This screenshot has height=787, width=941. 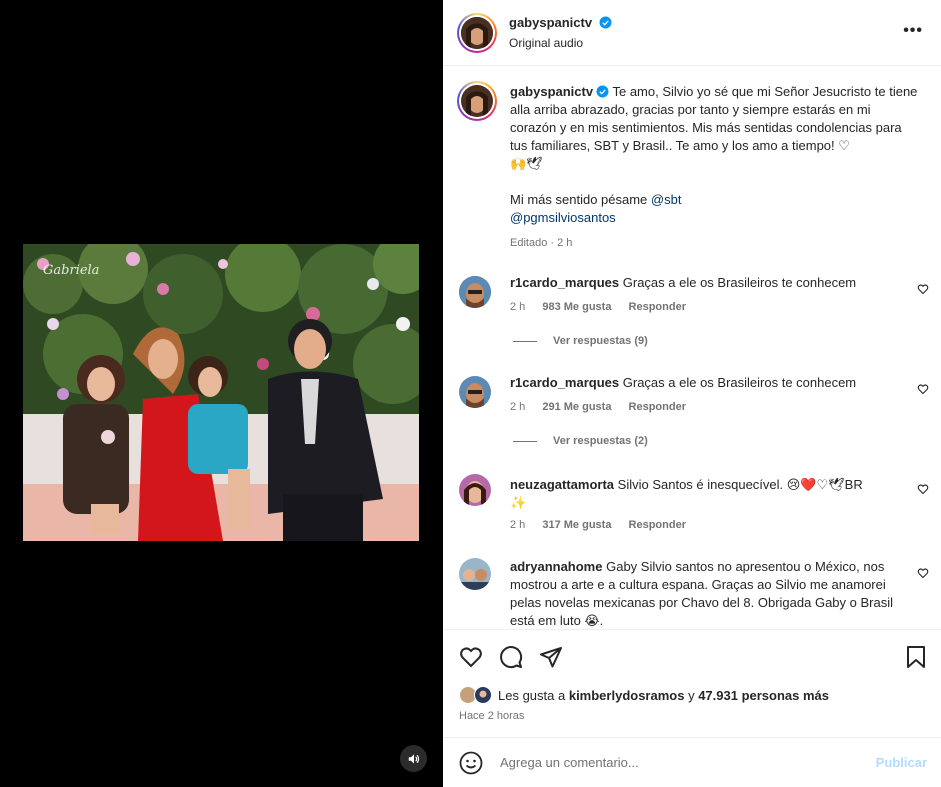 What do you see at coordinates (563, 217) in the screenshot?
I see `mention-pgmsilviosantos: @pgmsilviosantos` at bounding box center [563, 217].